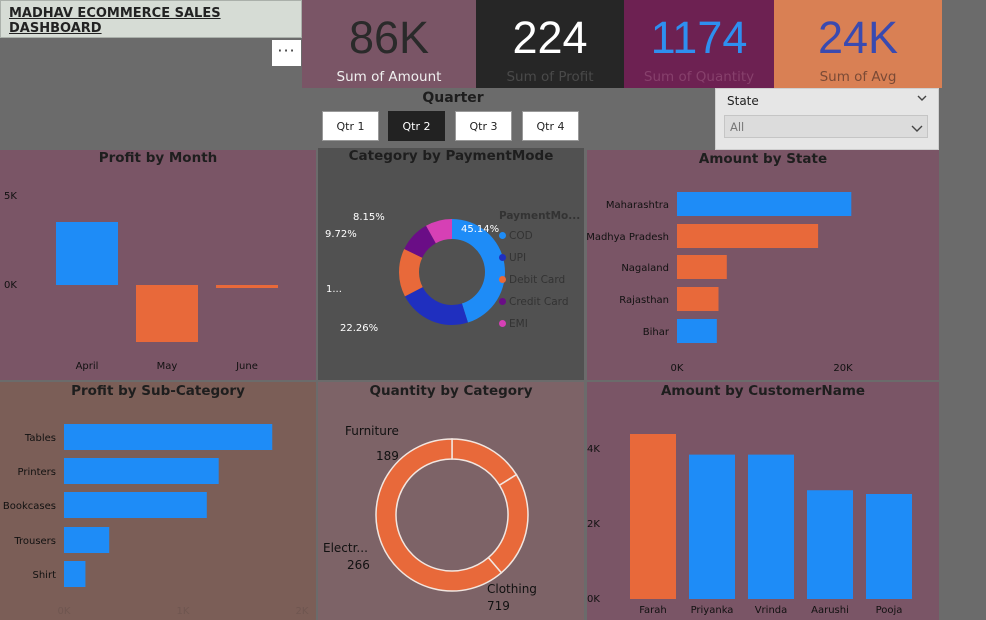  What do you see at coordinates (484, 462) in the screenshot?
I see `quantity-slice-furniture` at bounding box center [484, 462].